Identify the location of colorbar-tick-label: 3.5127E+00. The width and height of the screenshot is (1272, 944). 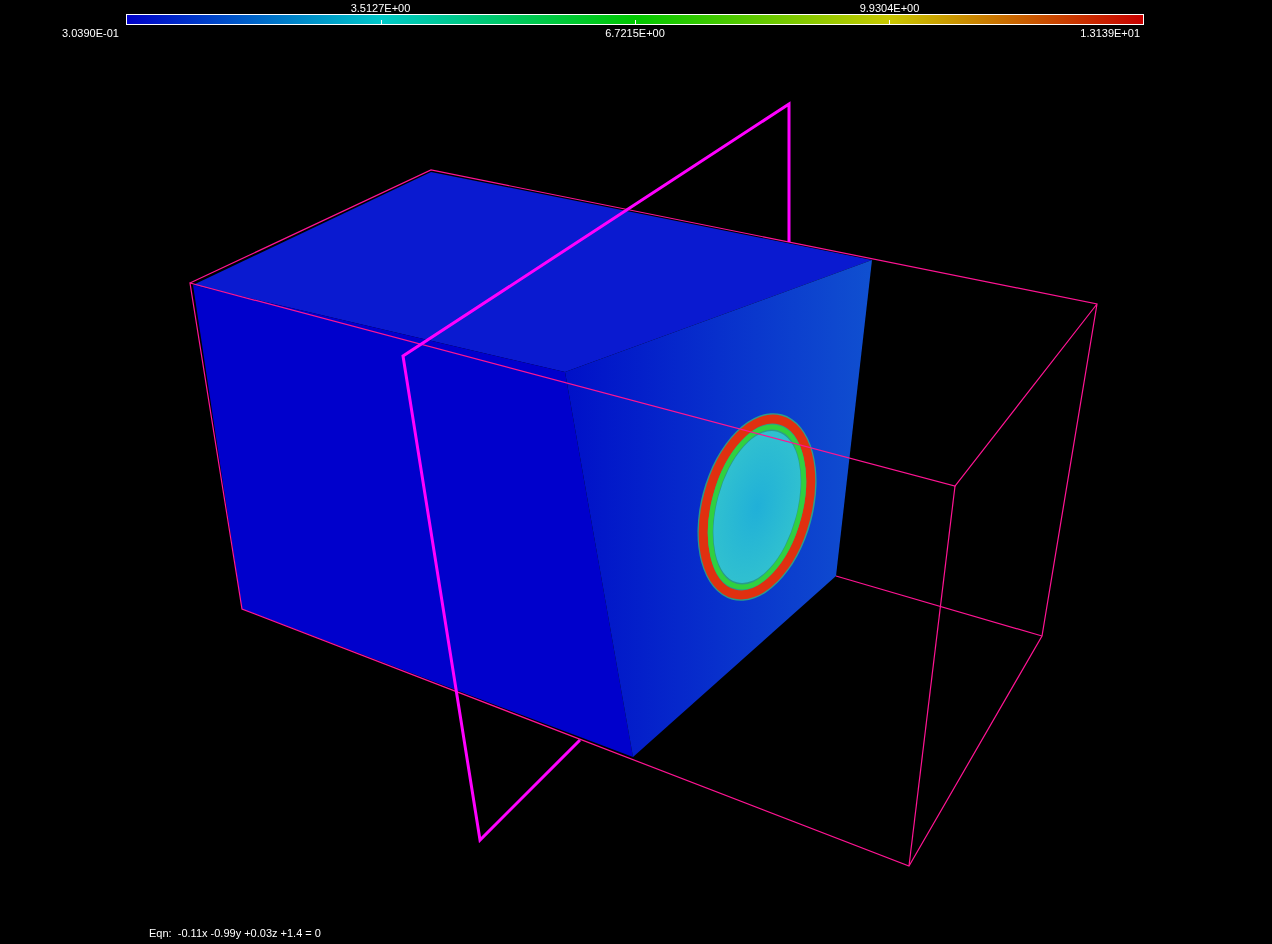
(380, 8).